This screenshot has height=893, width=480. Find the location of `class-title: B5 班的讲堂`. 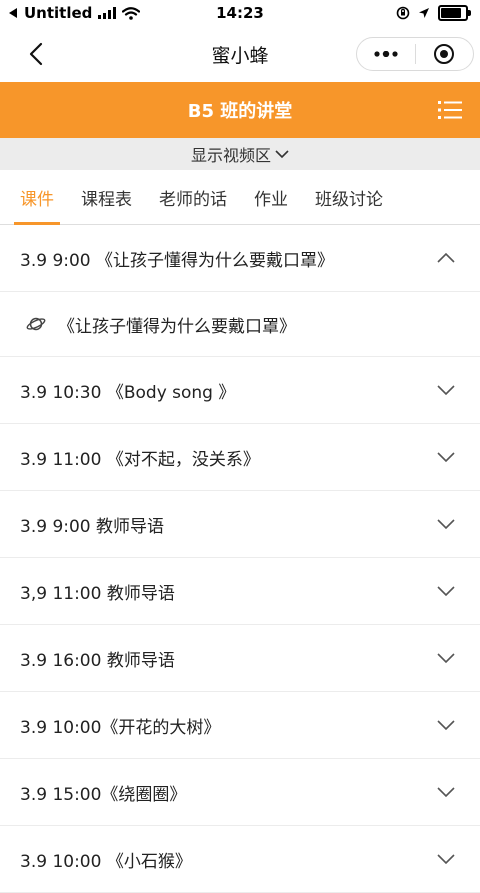

class-title: B5 班的讲堂 is located at coordinates (240, 111).